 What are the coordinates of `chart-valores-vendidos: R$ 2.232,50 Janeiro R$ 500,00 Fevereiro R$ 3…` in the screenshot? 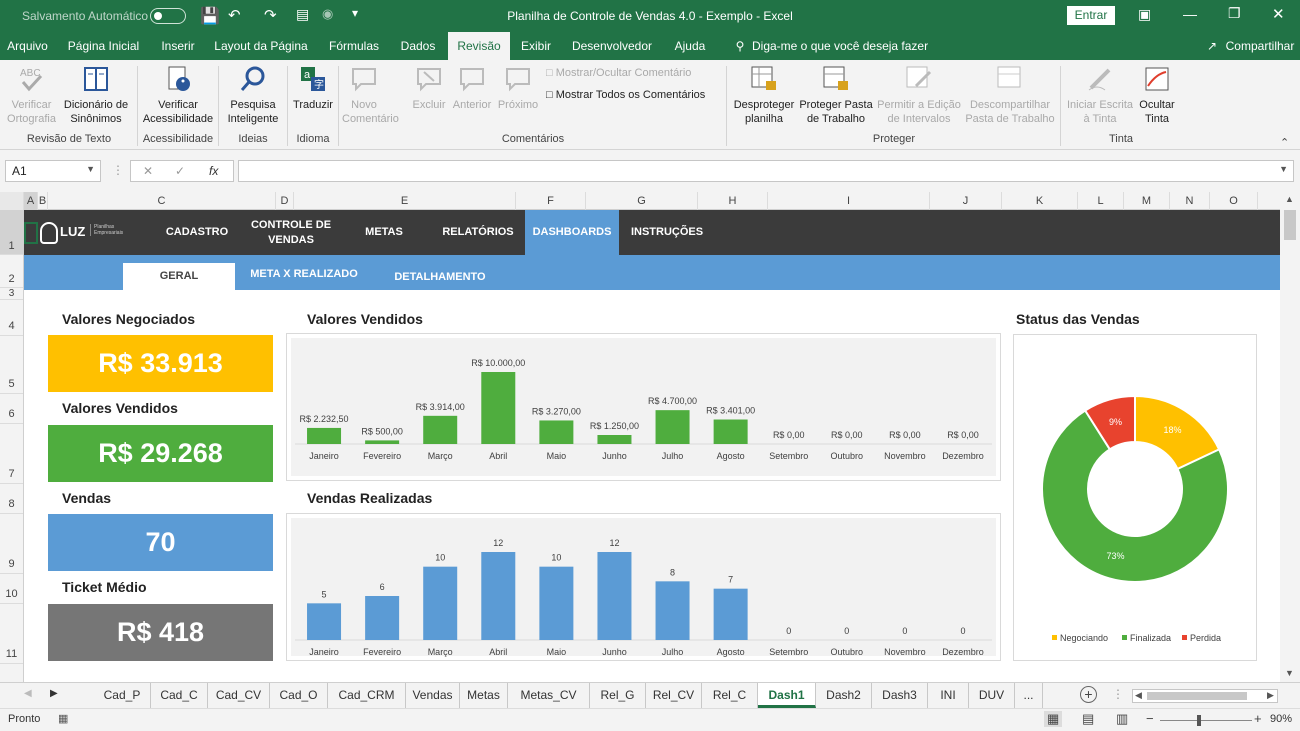 It's located at (643, 407).